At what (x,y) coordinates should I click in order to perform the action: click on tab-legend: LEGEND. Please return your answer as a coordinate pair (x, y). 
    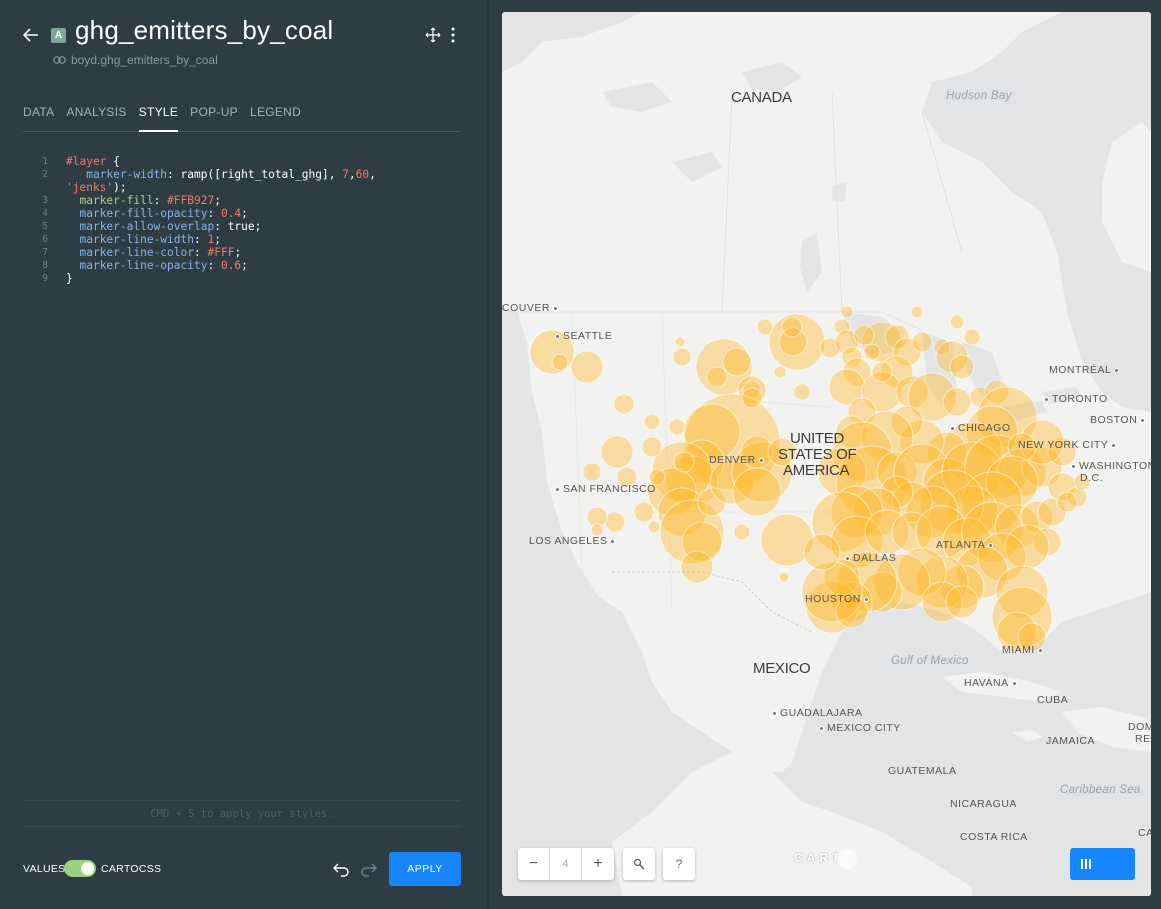
    Looking at the image, I should click on (275, 117).